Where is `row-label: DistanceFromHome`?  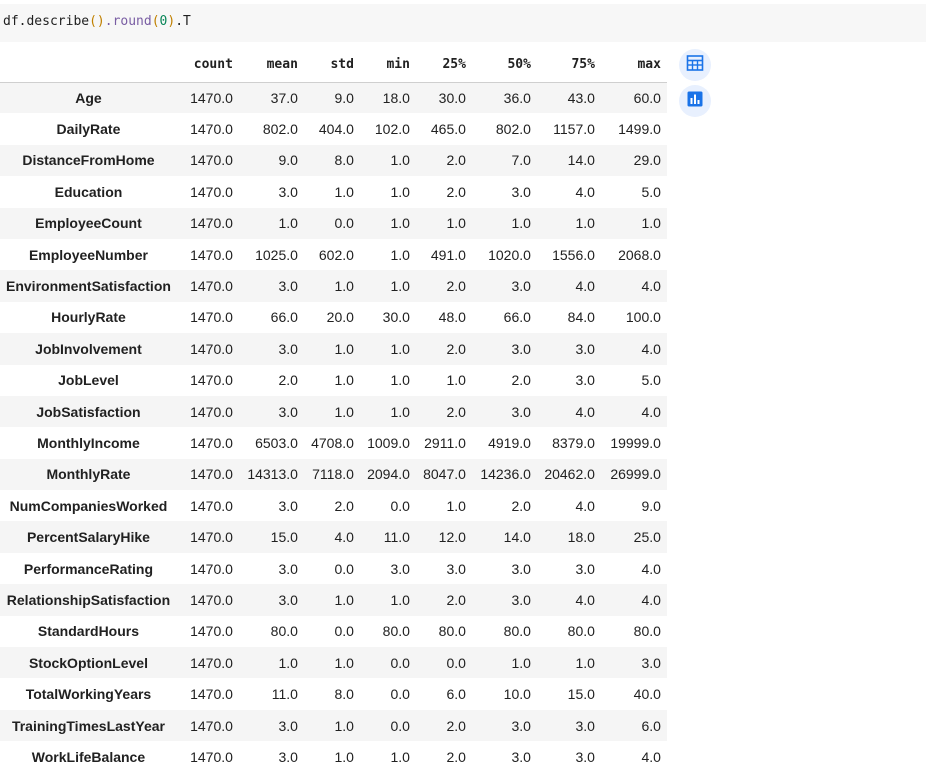 row-label: DistanceFromHome is located at coordinates (88, 160).